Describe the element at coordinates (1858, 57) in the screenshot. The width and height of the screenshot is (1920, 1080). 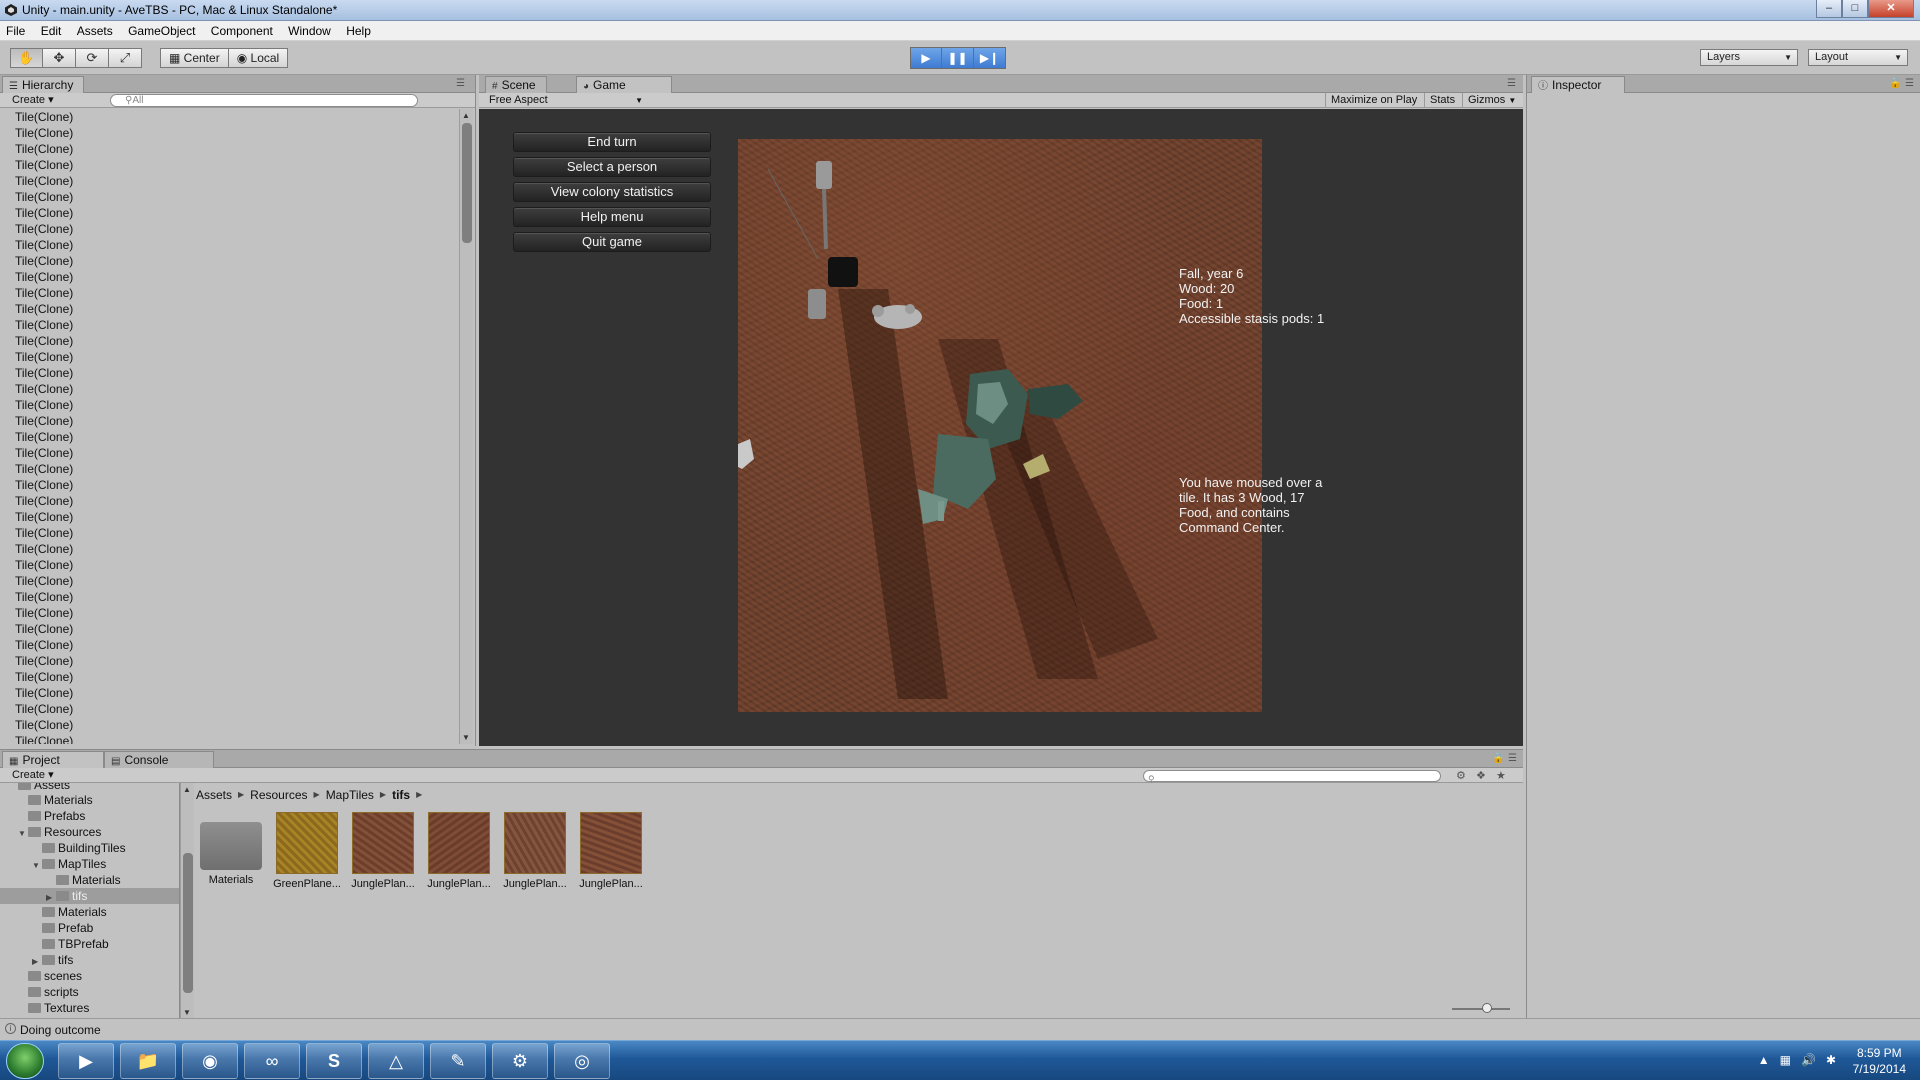
I see `layout-dropdown: Layout ▼` at that location.